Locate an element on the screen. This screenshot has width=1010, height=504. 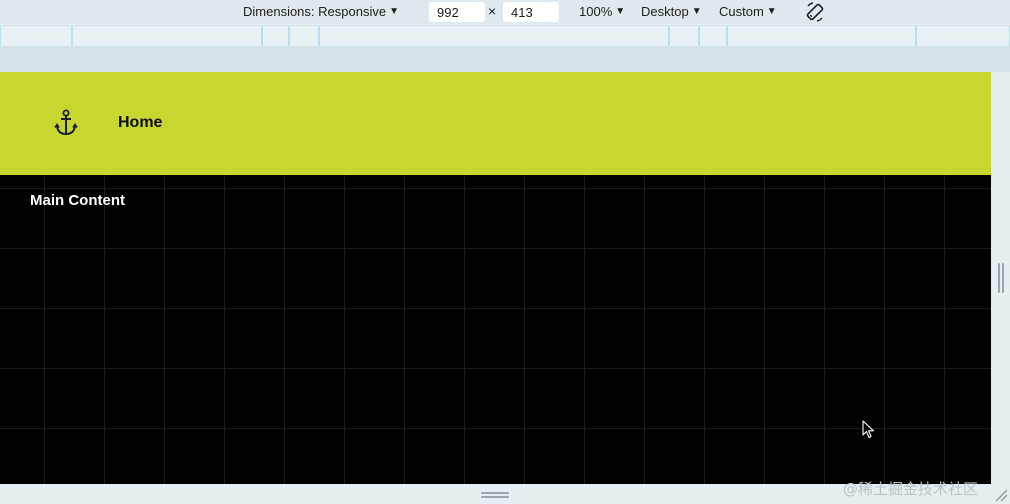
media-query-bar is located at coordinates (505, 36).